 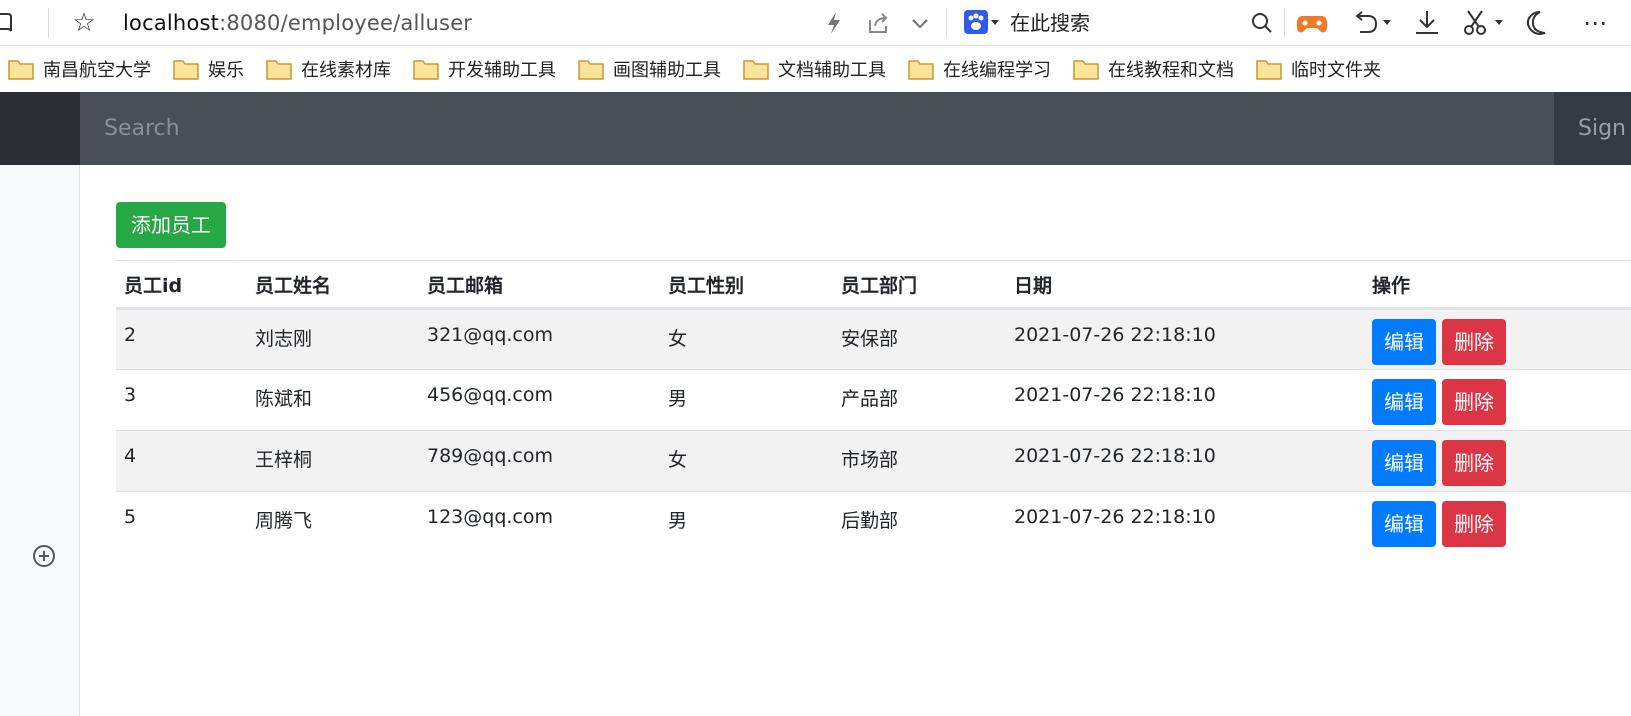 What do you see at coordinates (919, 339) in the screenshot?
I see `cell-department: 安保部` at bounding box center [919, 339].